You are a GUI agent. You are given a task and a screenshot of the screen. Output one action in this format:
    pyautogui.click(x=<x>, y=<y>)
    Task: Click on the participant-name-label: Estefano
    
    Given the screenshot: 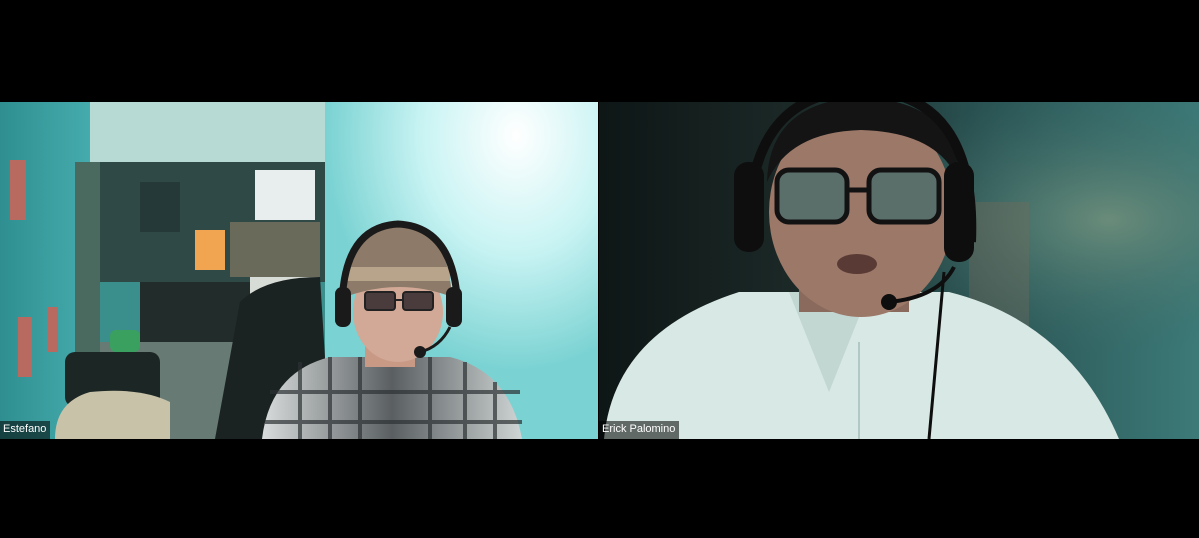 What is the action you would take?
    pyautogui.click(x=25, y=430)
    